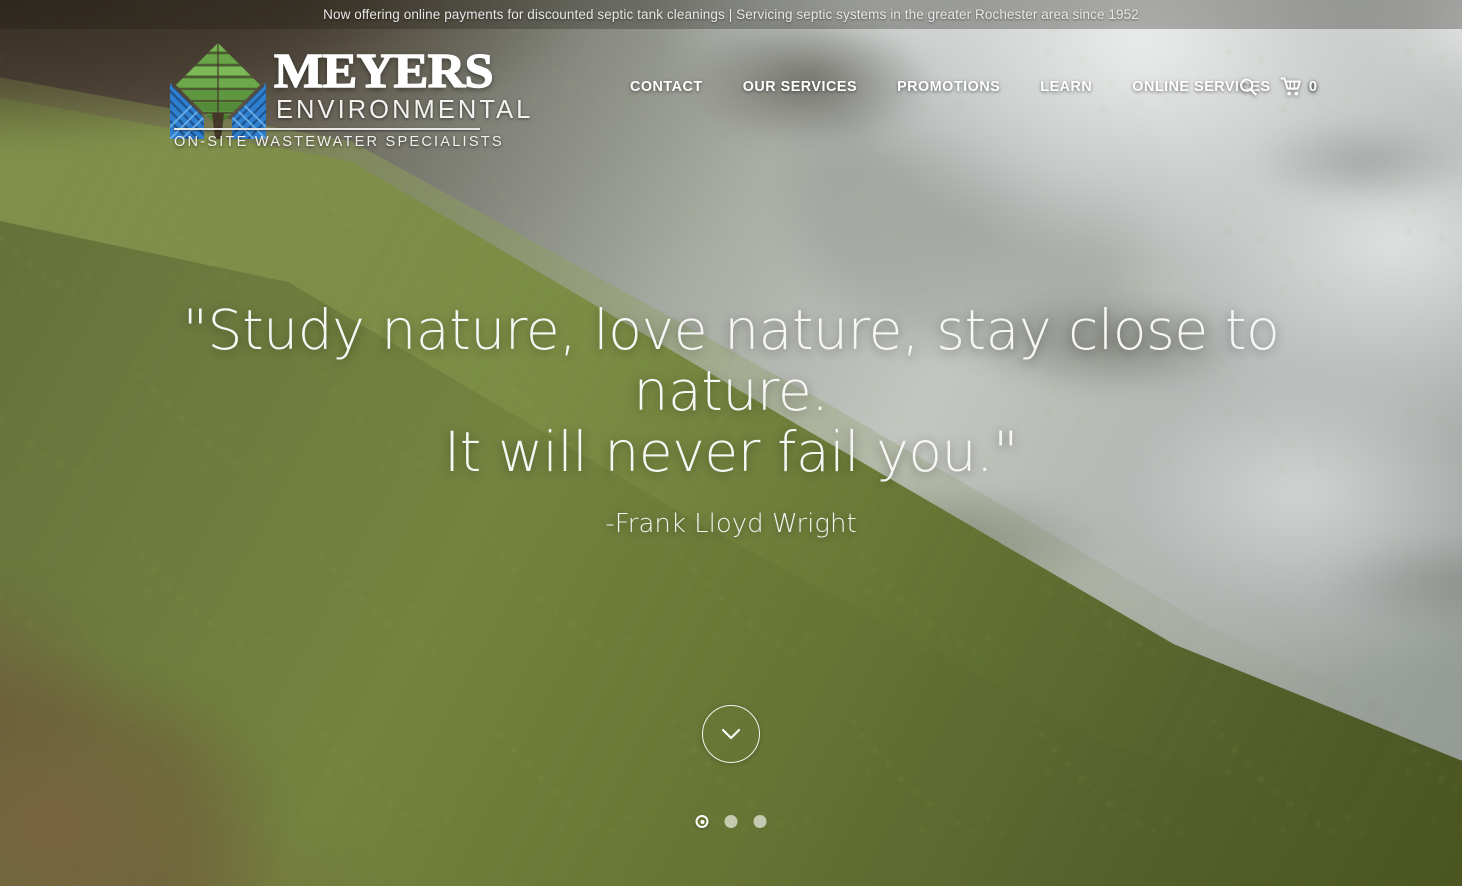 Image resolution: width=1462 pixels, height=886 pixels. I want to click on nav-item-our-services: OUR SERVICES, so click(800, 87).